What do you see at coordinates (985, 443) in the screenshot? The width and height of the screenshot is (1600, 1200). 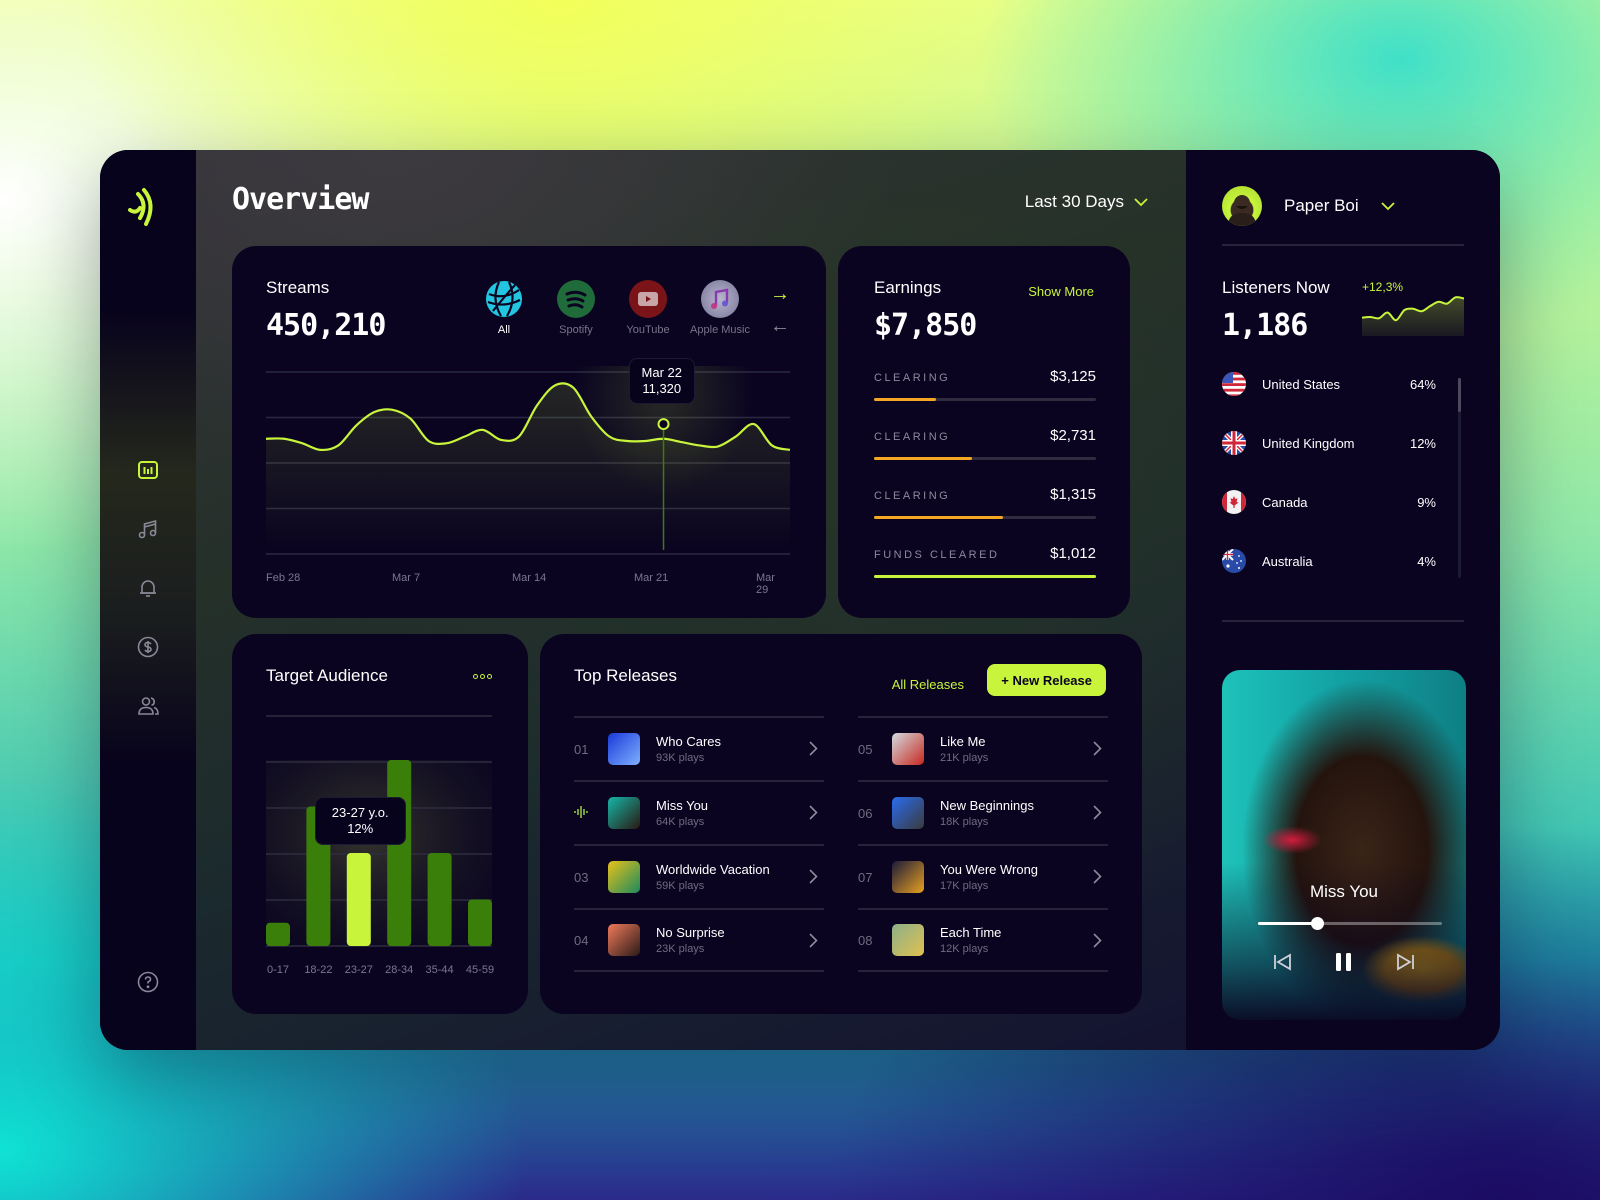 I see `earnings-row: CLEARING $2,731` at bounding box center [985, 443].